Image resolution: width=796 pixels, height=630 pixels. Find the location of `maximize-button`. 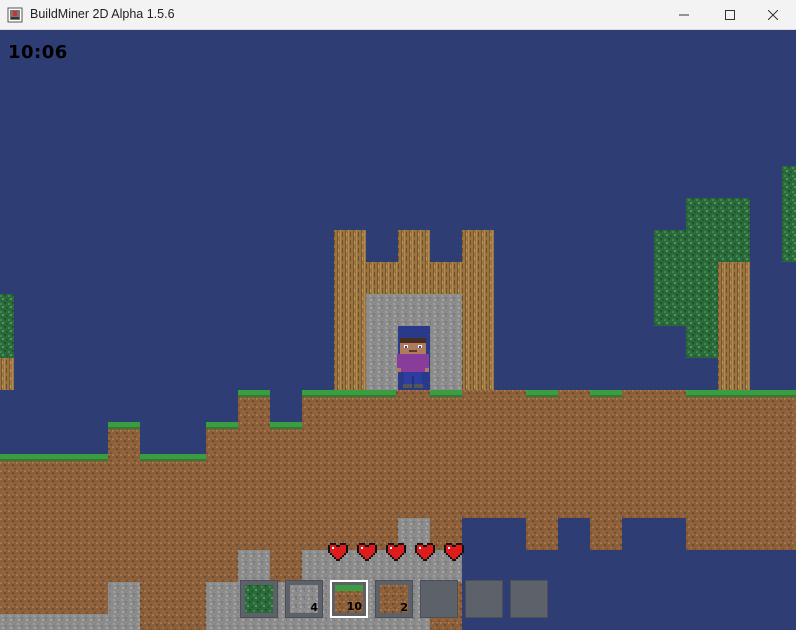

maximize-button is located at coordinates (730, 15).